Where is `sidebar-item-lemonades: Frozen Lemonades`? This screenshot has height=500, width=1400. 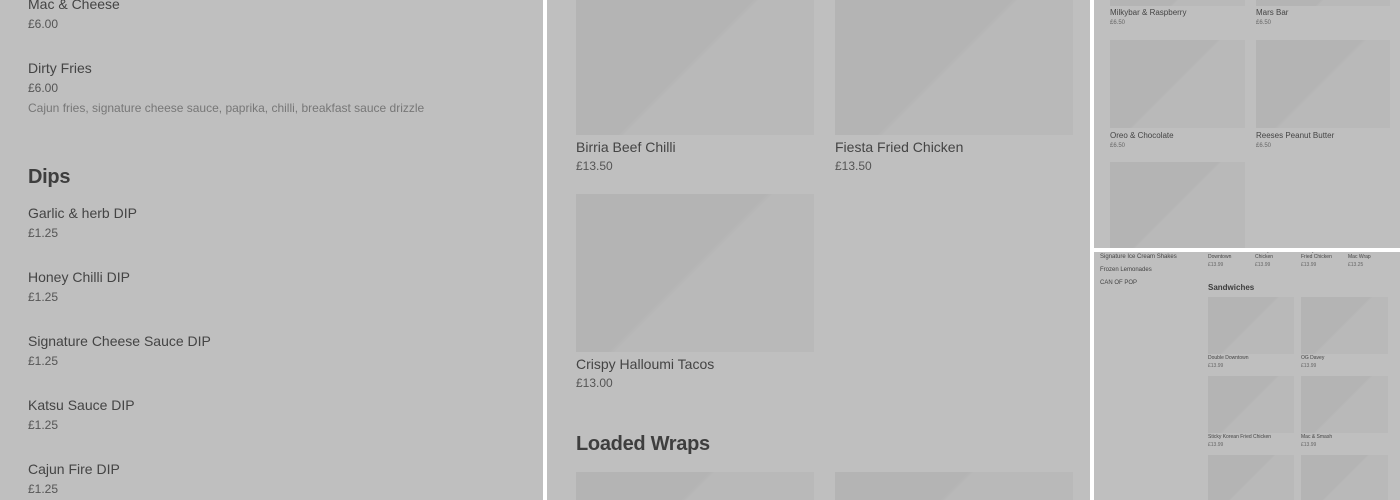
sidebar-item-lemonades: Frozen Lemonades is located at coordinates (1126, 270).